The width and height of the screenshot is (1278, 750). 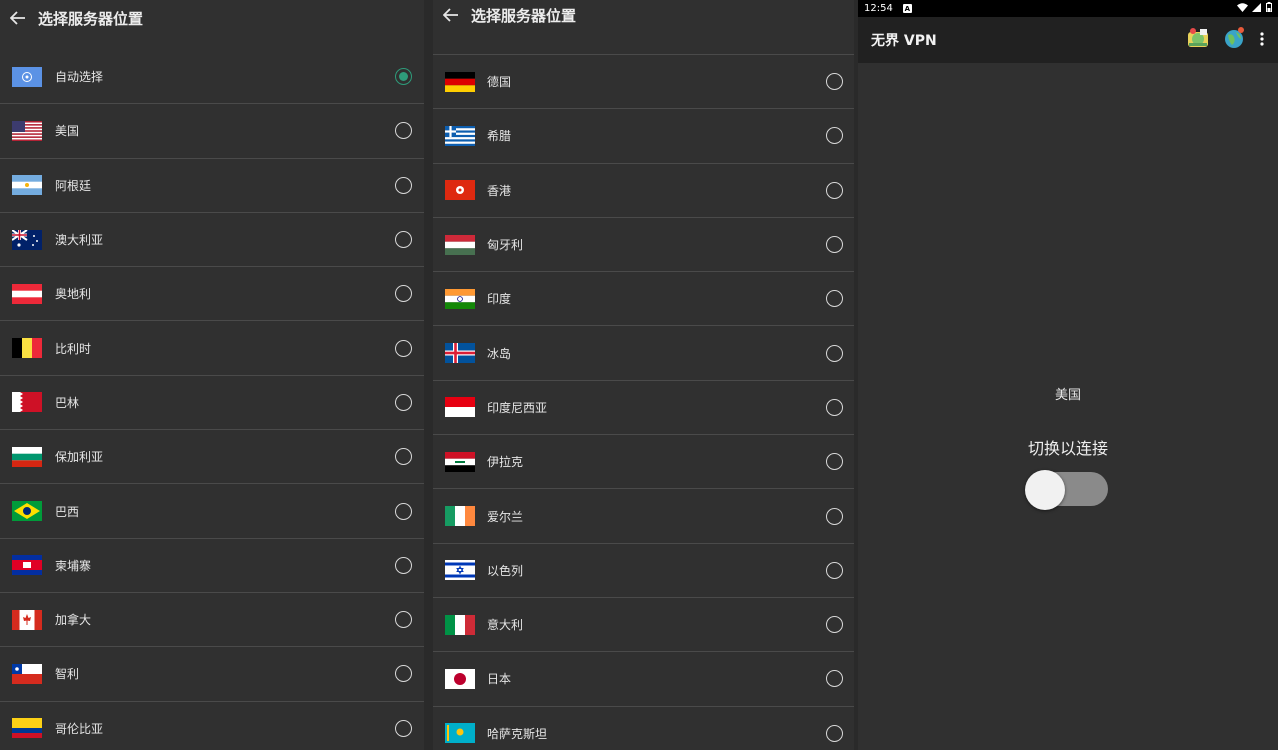 What do you see at coordinates (460, 190) in the screenshot?
I see `hongkong-flag-icon` at bounding box center [460, 190].